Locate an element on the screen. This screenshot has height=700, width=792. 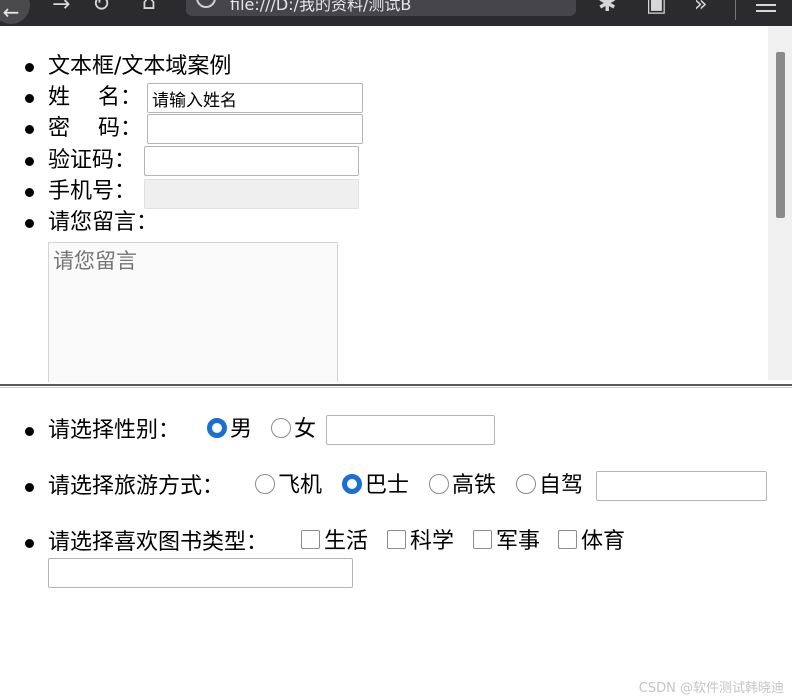
more-tools-icon: » is located at coordinates (700, 8).